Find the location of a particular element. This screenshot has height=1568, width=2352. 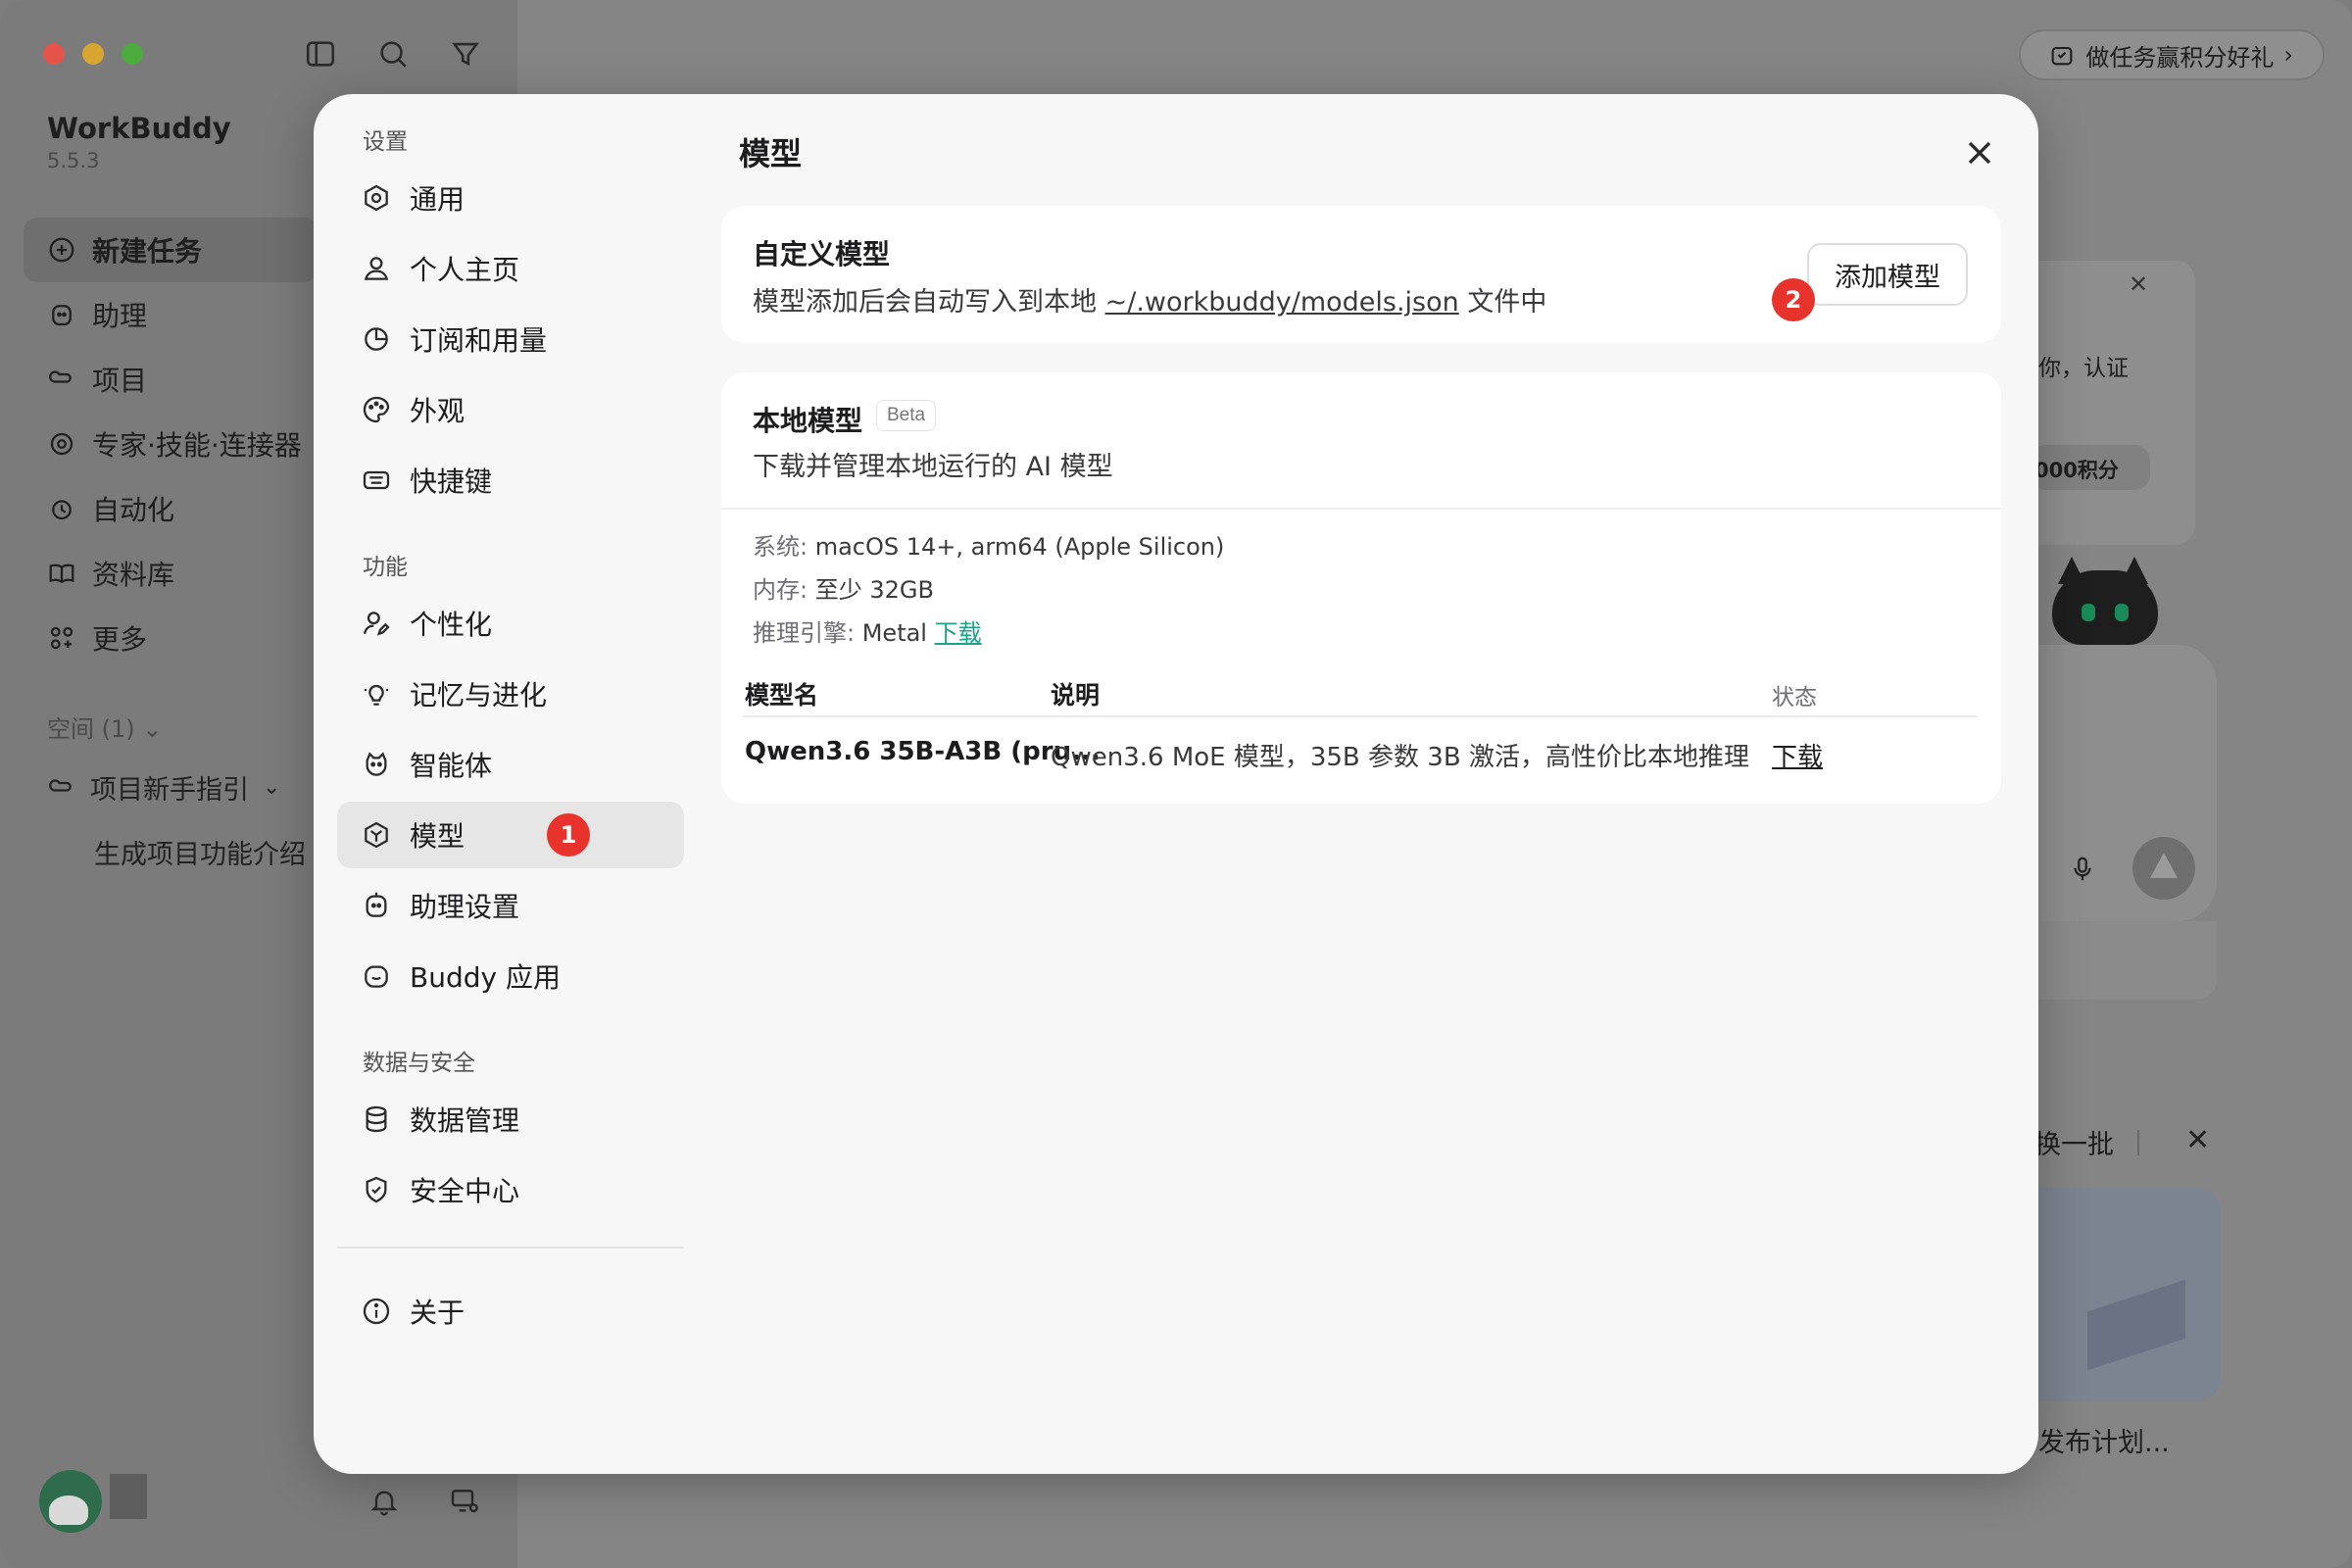

app-nav-automation: 自动化 is located at coordinates (171, 508).